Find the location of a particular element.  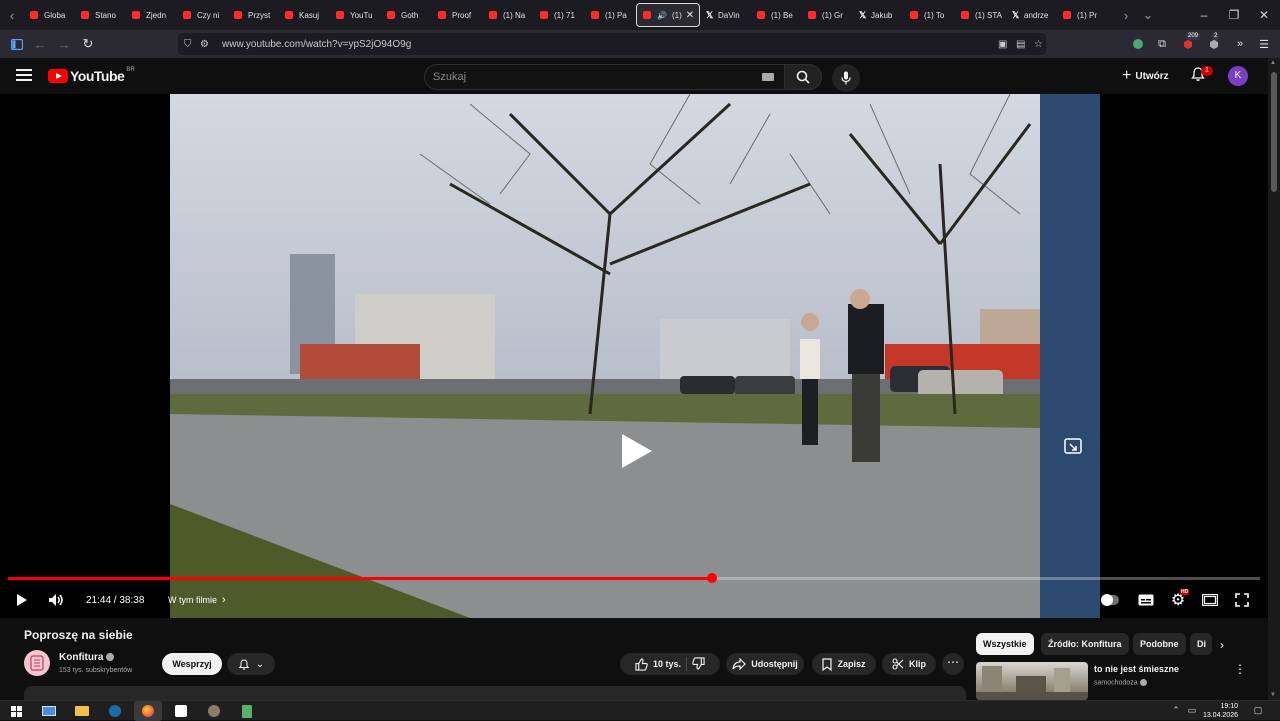

account-avatar: K is located at coordinates (1238, 76).